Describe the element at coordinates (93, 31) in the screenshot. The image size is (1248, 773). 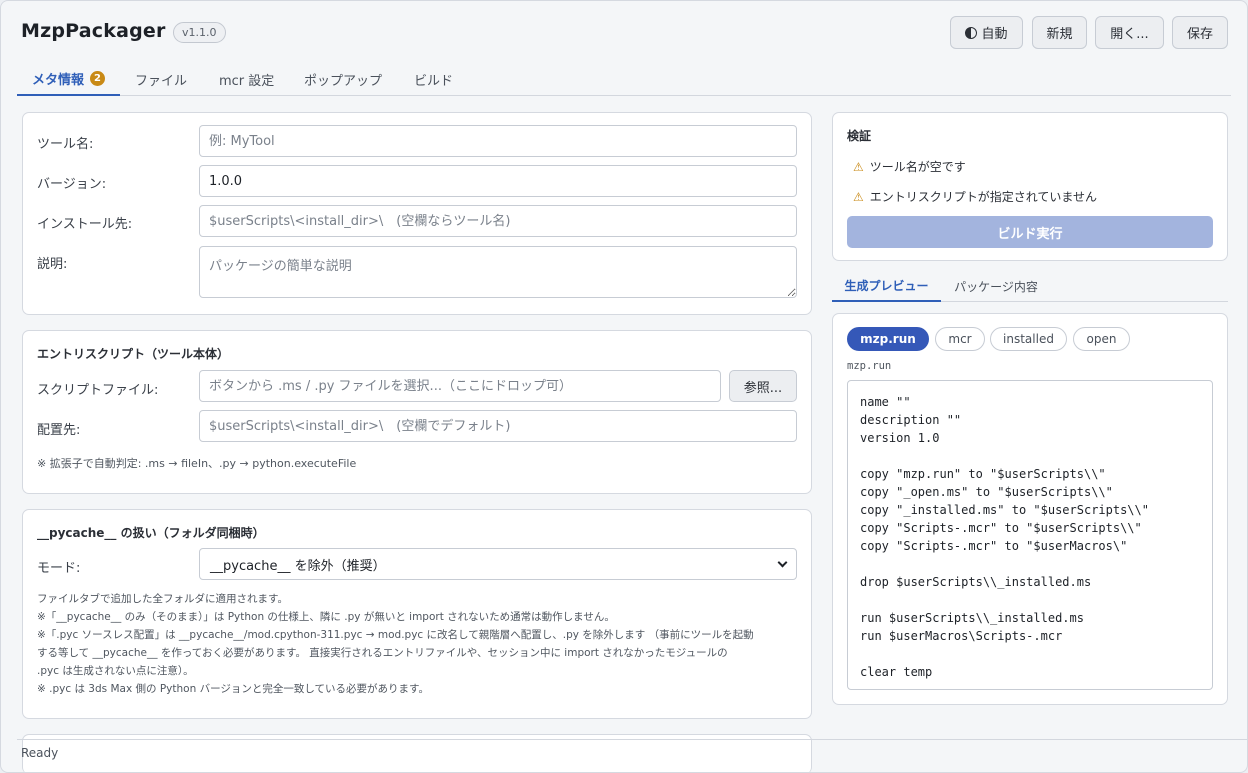
I see `app-title: MzpPackager` at that location.